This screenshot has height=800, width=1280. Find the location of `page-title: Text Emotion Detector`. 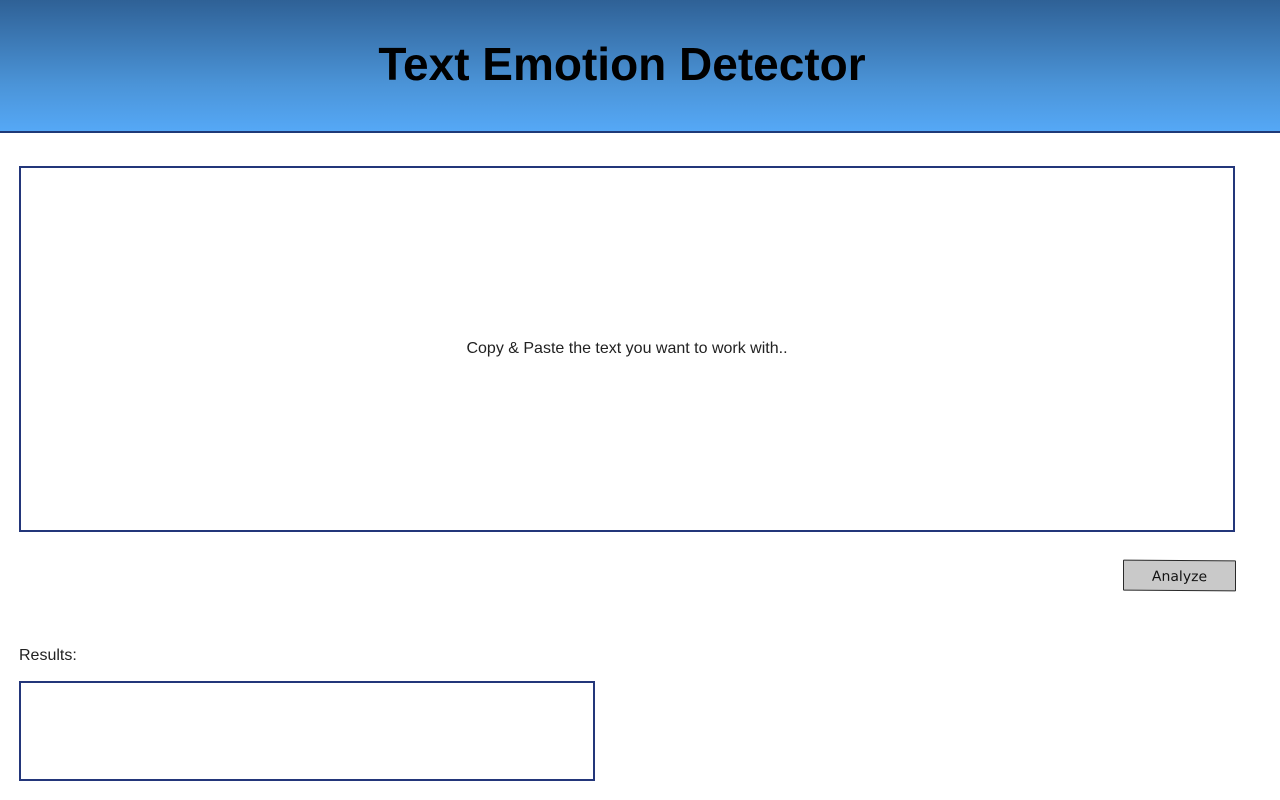

page-title: Text Emotion Detector is located at coordinates (622, 64).